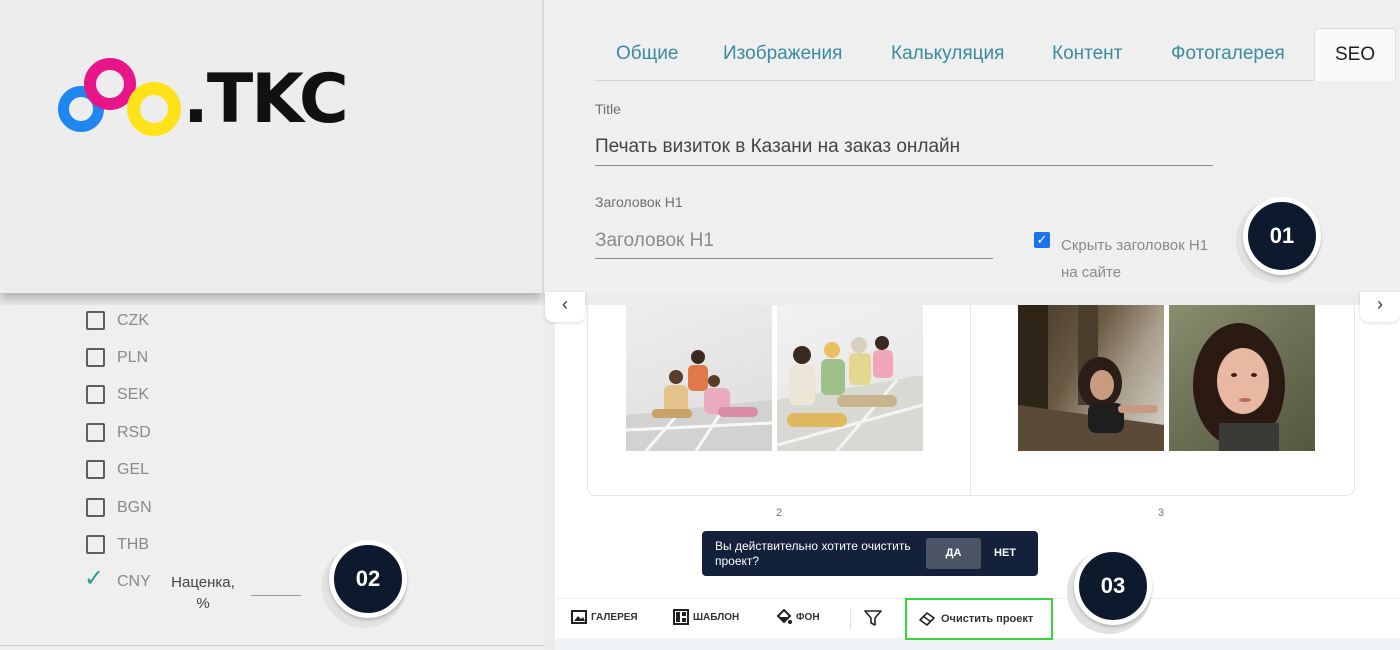  Describe the element at coordinates (133, 357) in the screenshot. I see `currency-code: PLN` at that location.